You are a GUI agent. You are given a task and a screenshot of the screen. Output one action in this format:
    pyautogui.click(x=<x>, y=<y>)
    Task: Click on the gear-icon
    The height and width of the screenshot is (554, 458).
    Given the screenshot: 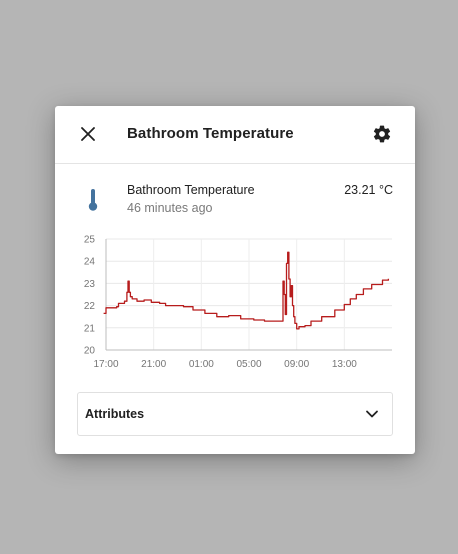 What is the action you would take?
    pyautogui.click(x=382, y=134)
    